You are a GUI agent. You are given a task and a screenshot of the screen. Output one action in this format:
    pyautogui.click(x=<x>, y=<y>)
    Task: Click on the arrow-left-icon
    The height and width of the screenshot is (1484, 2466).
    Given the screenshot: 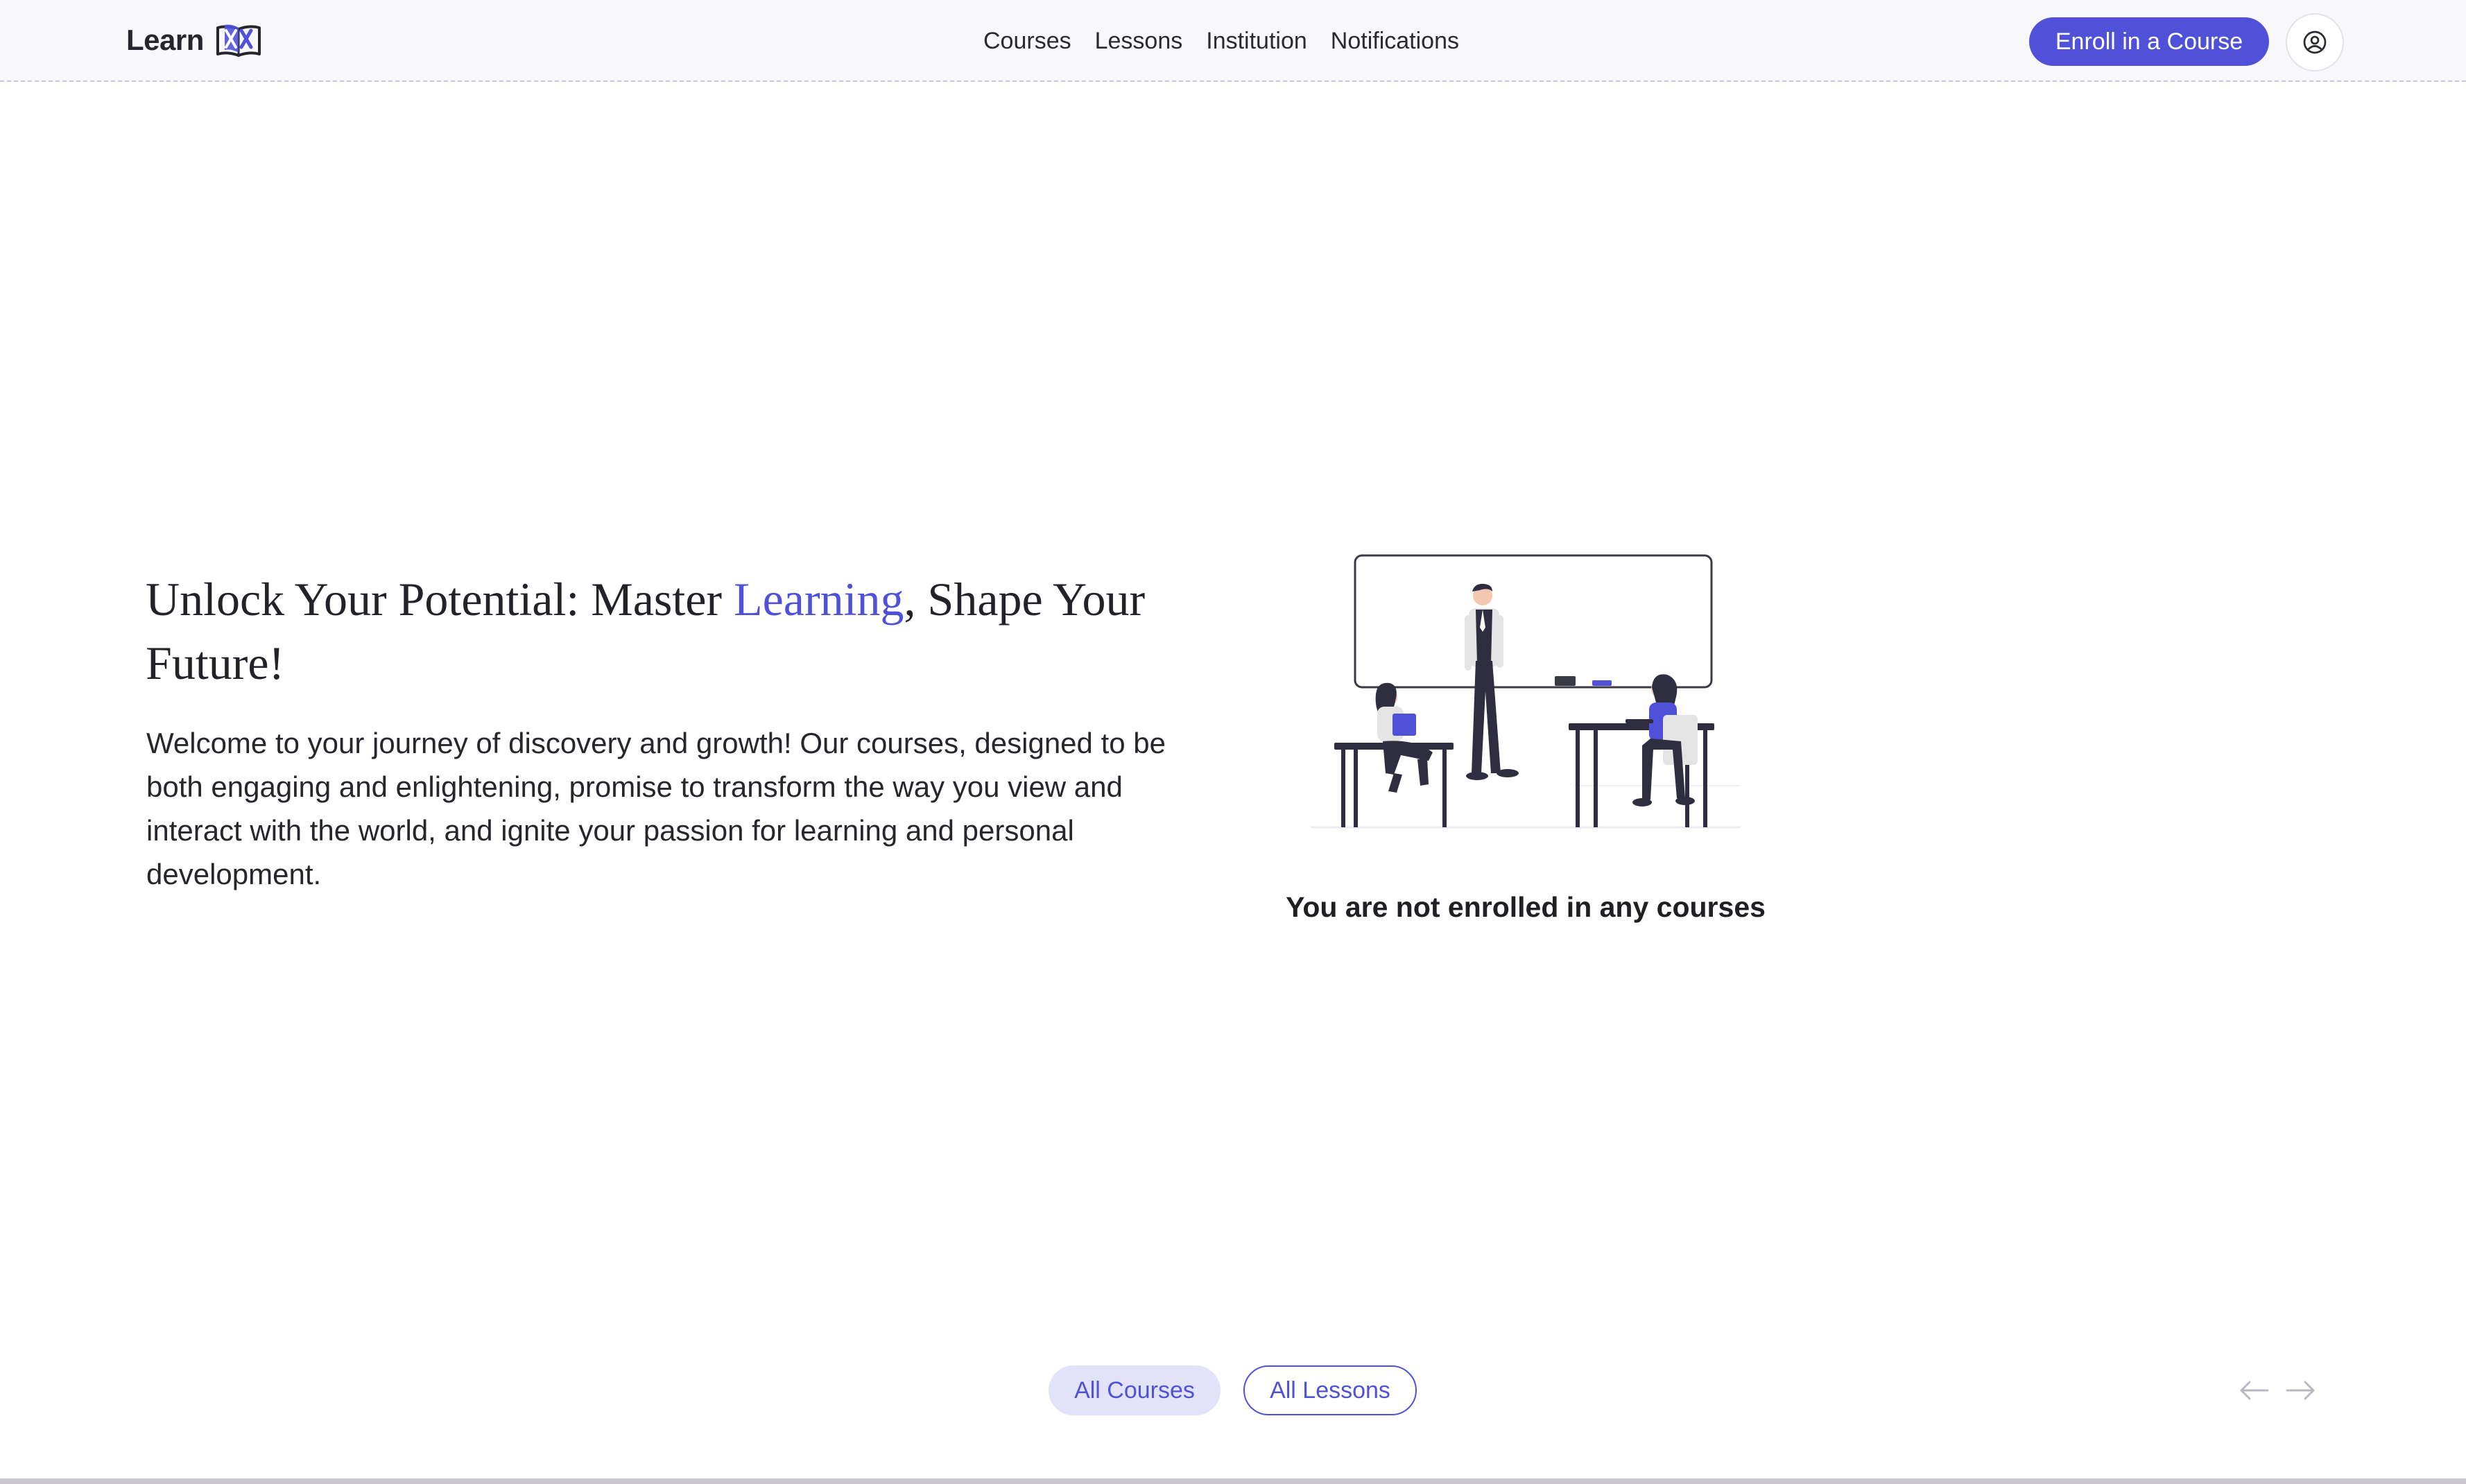 What is the action you would take?
    pyautogui.click(x=2254, y=1390)
    